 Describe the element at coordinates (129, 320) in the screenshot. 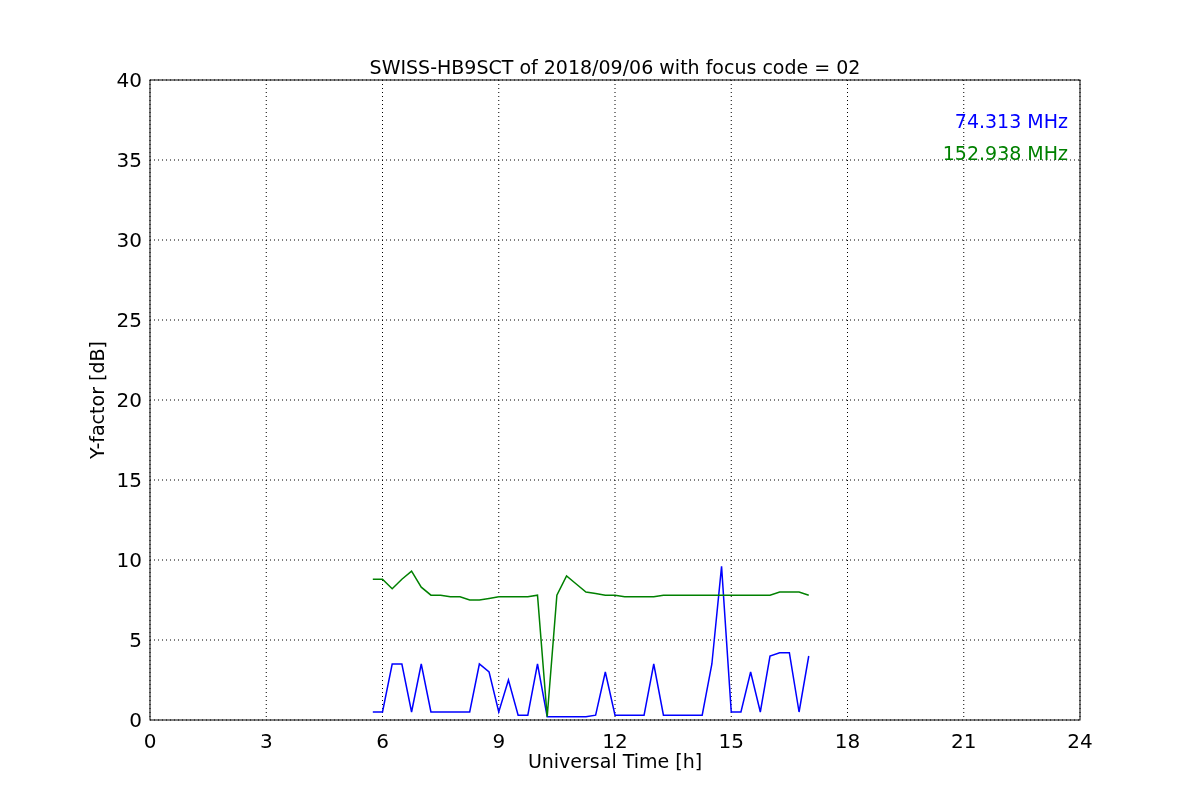

I see `y-tick-label: 25` at that location.